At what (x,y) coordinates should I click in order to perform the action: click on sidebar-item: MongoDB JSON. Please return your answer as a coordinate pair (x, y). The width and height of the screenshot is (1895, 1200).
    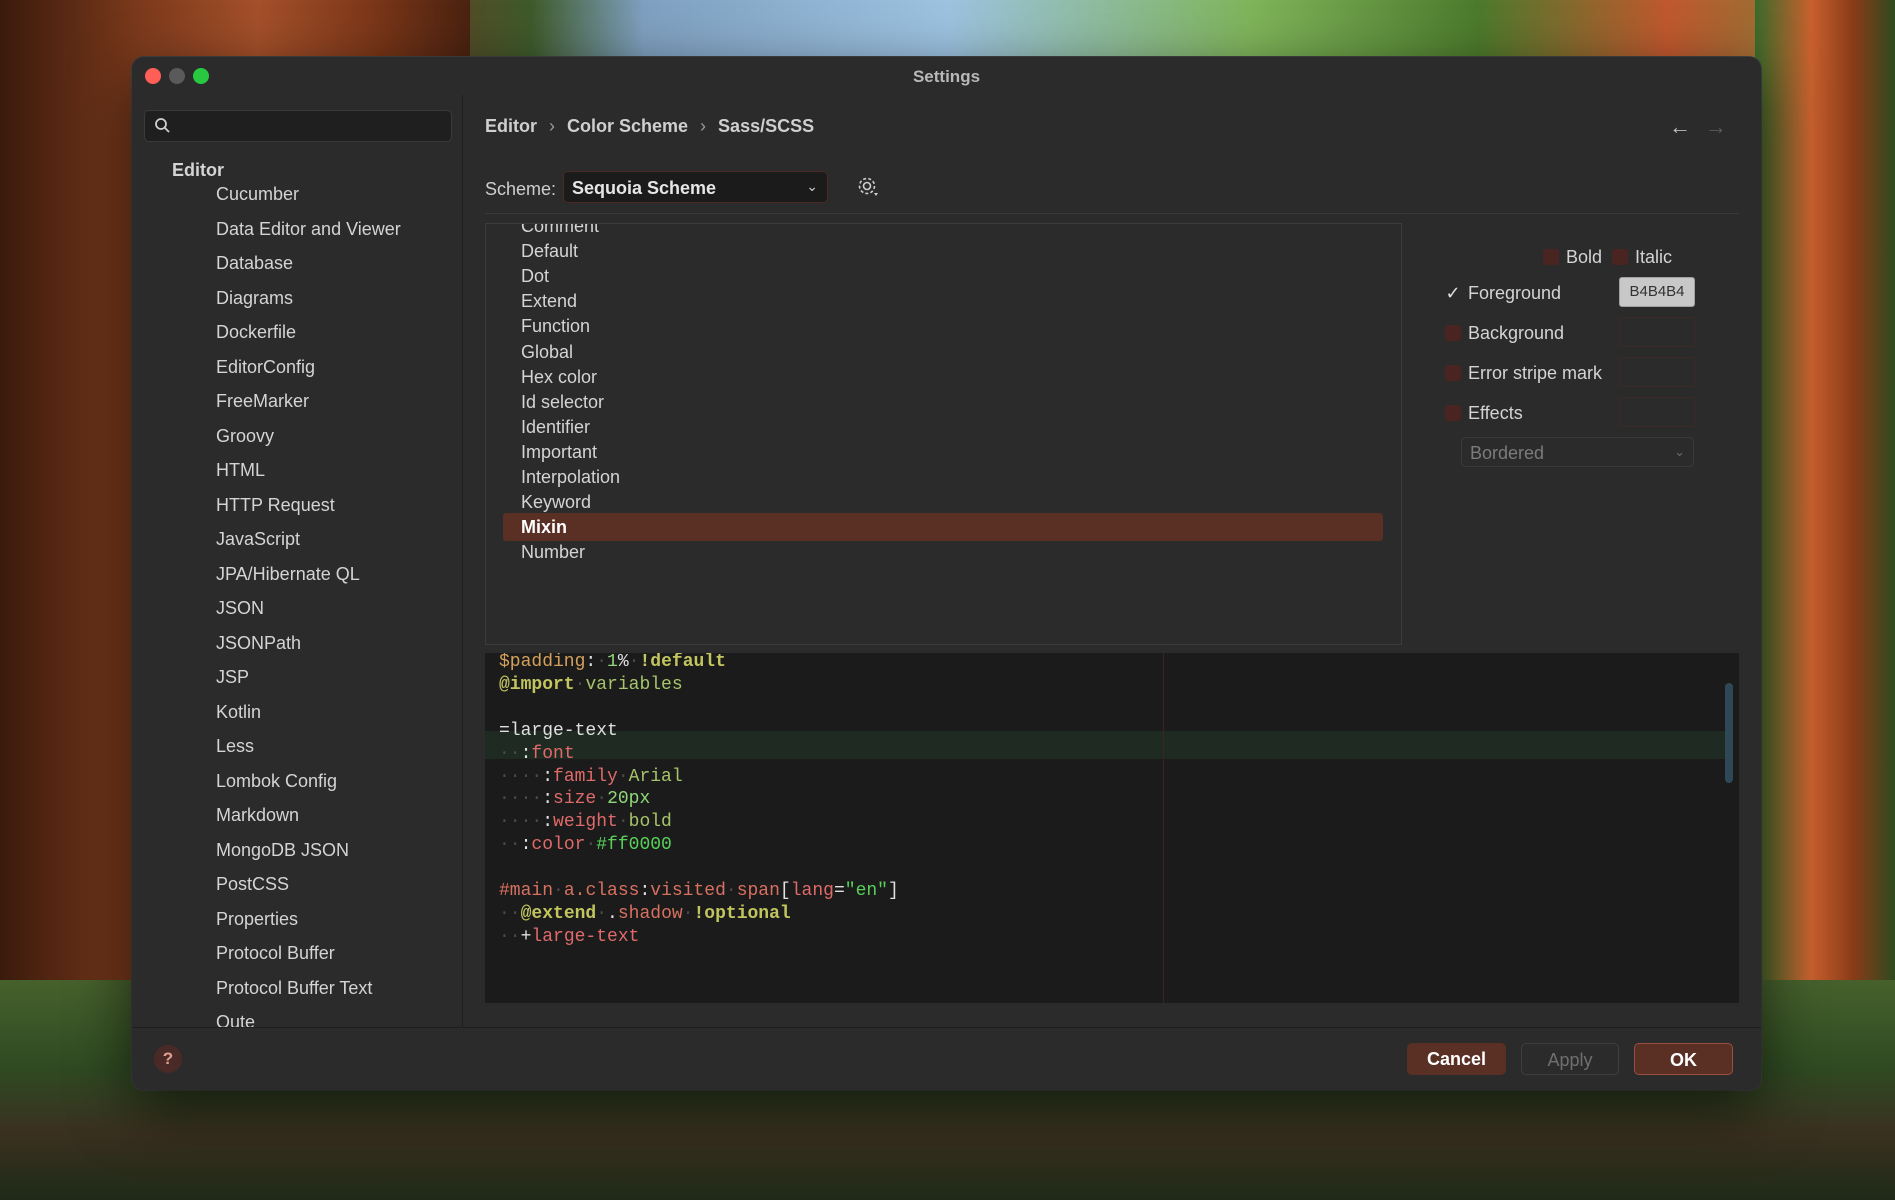
    Looking at the image, I should click on (308, 856).